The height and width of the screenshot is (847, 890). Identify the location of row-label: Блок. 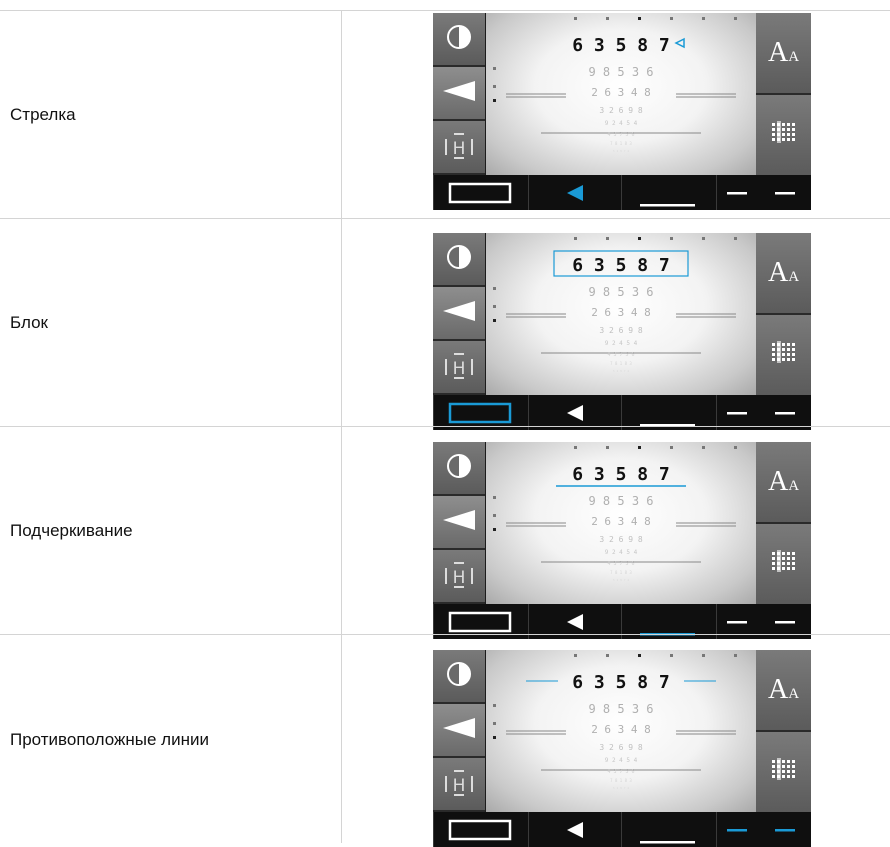
(29, 322).